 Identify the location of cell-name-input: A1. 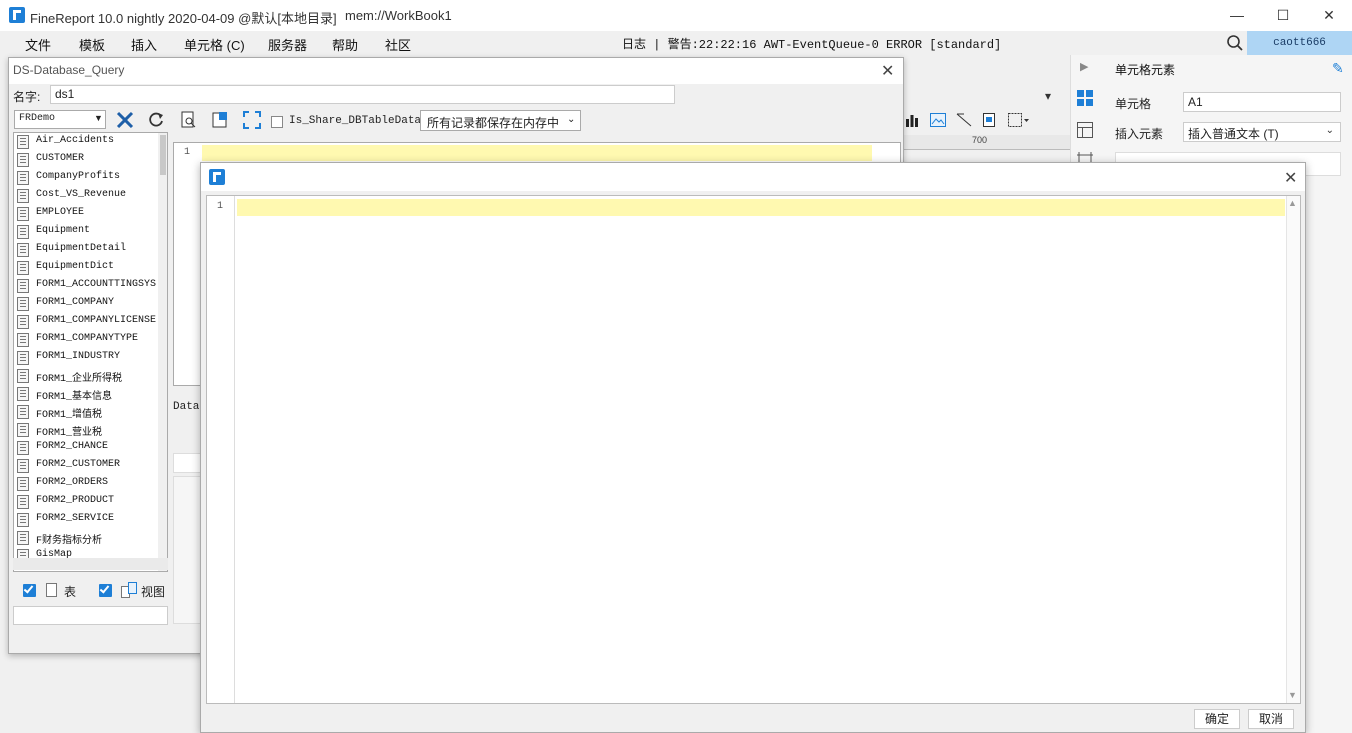
(1262, 102).